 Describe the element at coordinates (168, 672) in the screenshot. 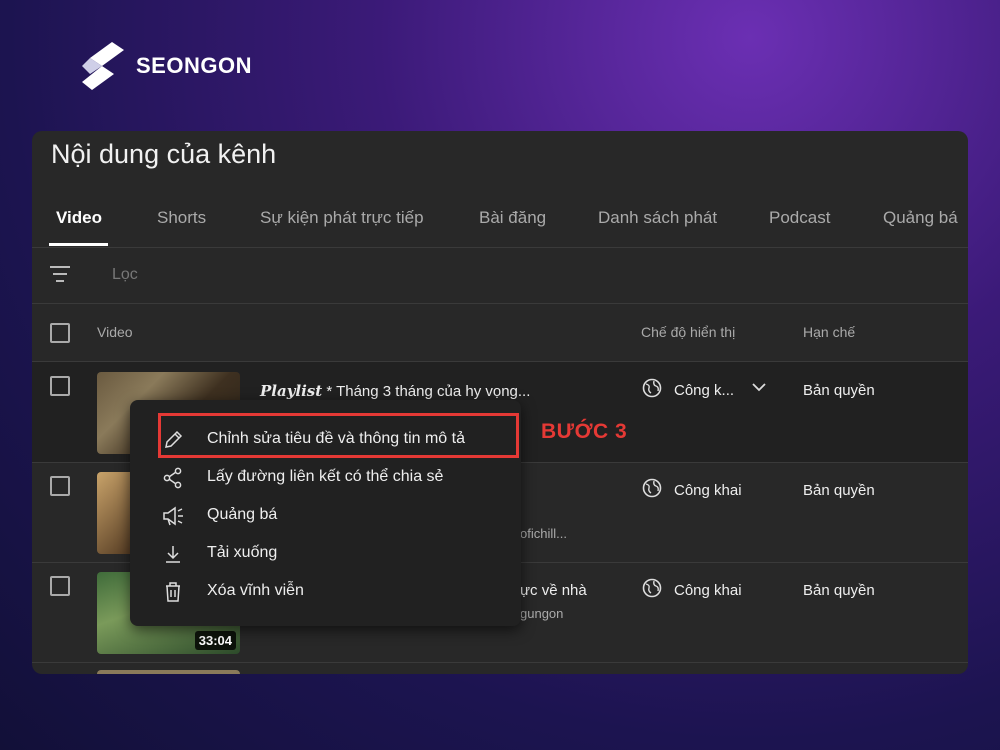

I see `video-thumbnail` at that location.